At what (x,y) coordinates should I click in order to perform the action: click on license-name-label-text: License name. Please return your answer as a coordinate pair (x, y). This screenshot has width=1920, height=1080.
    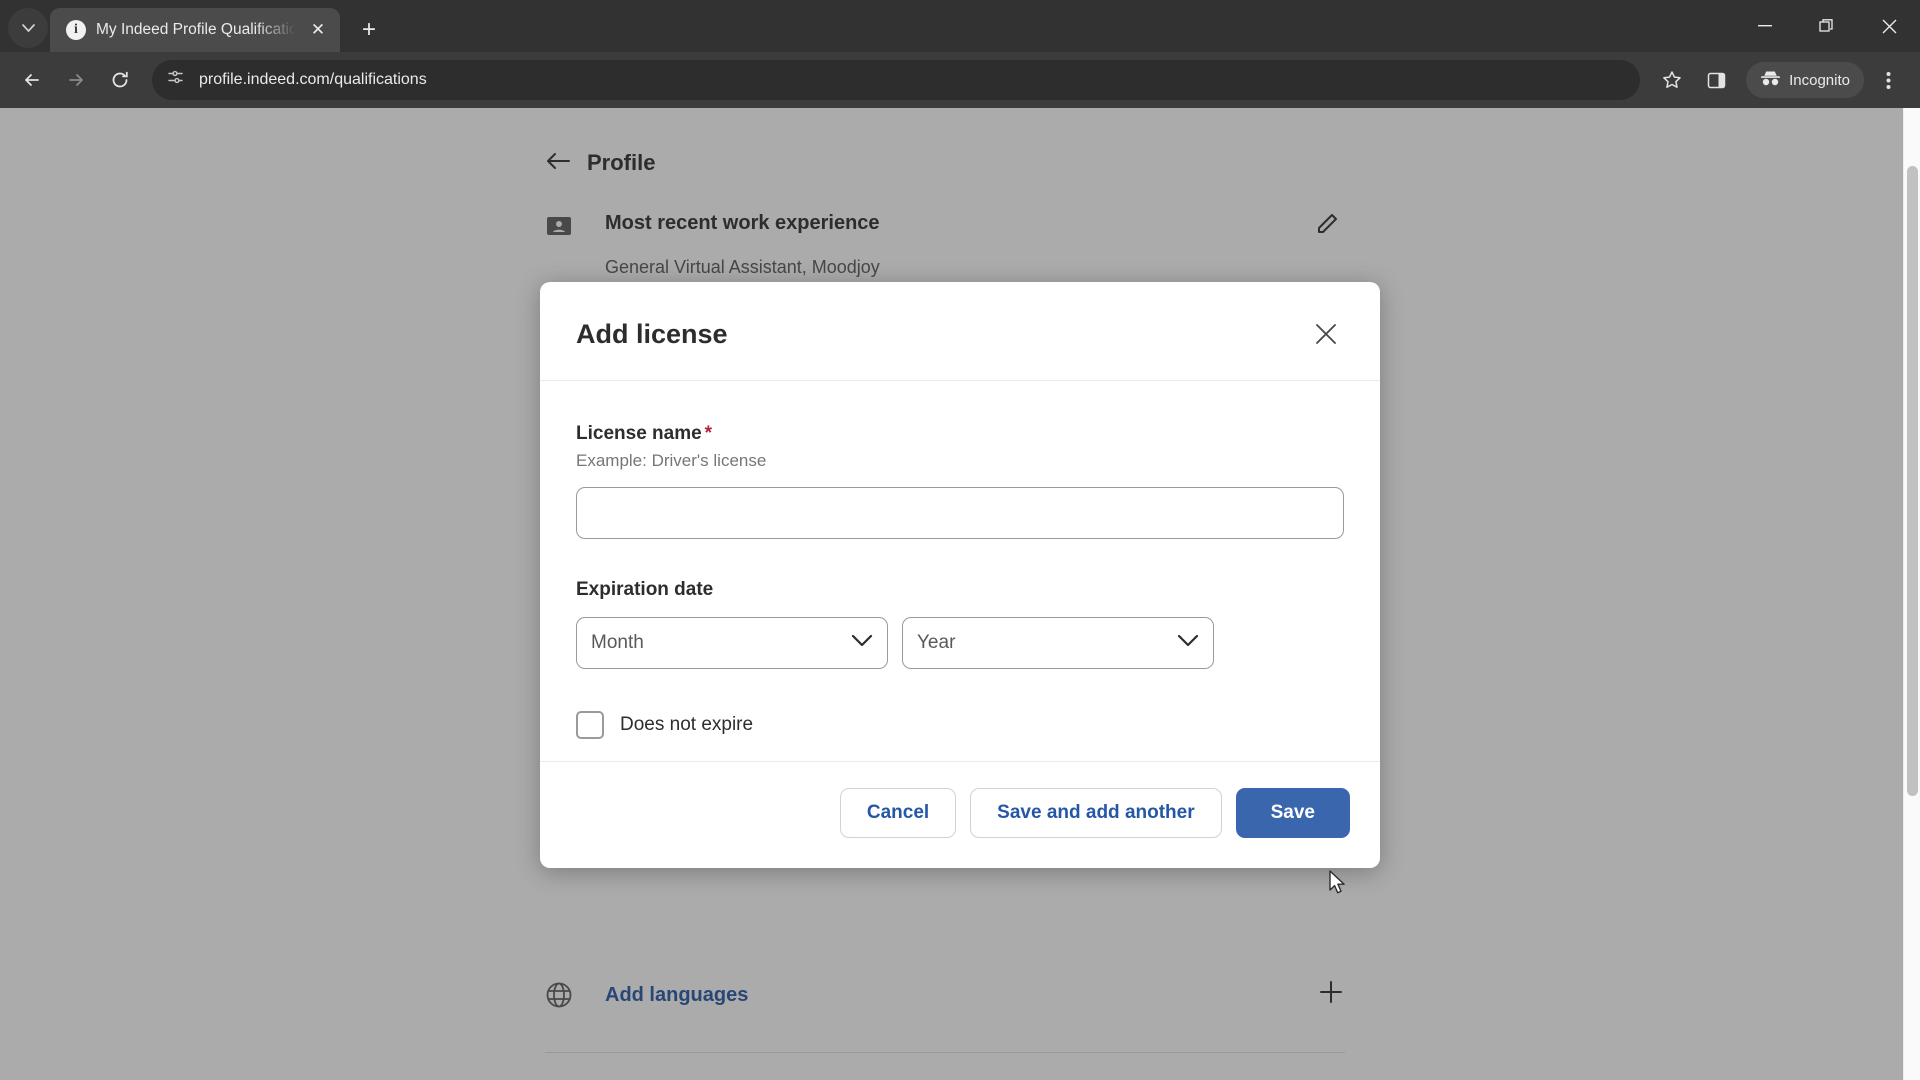
    Looking at the image, I should click on (639, 433).